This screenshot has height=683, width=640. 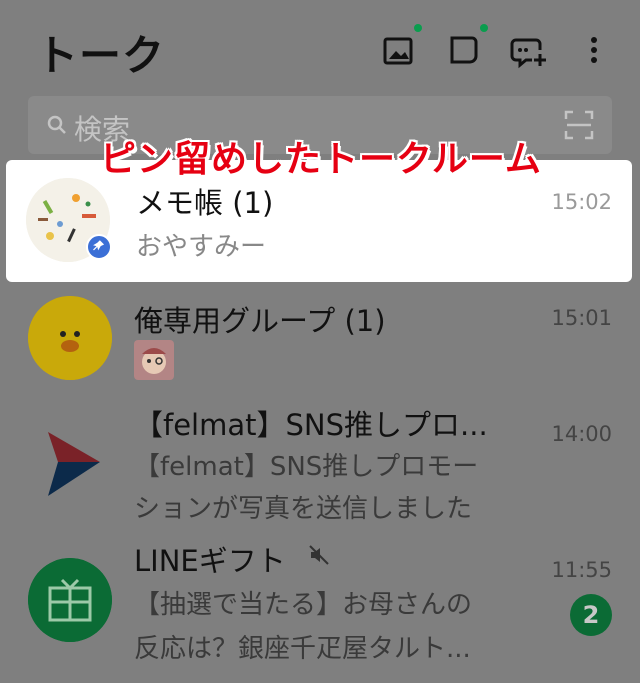 I want to click on annotation-banner: ピン留めしたトークルーム, so click(x=321, y=159).